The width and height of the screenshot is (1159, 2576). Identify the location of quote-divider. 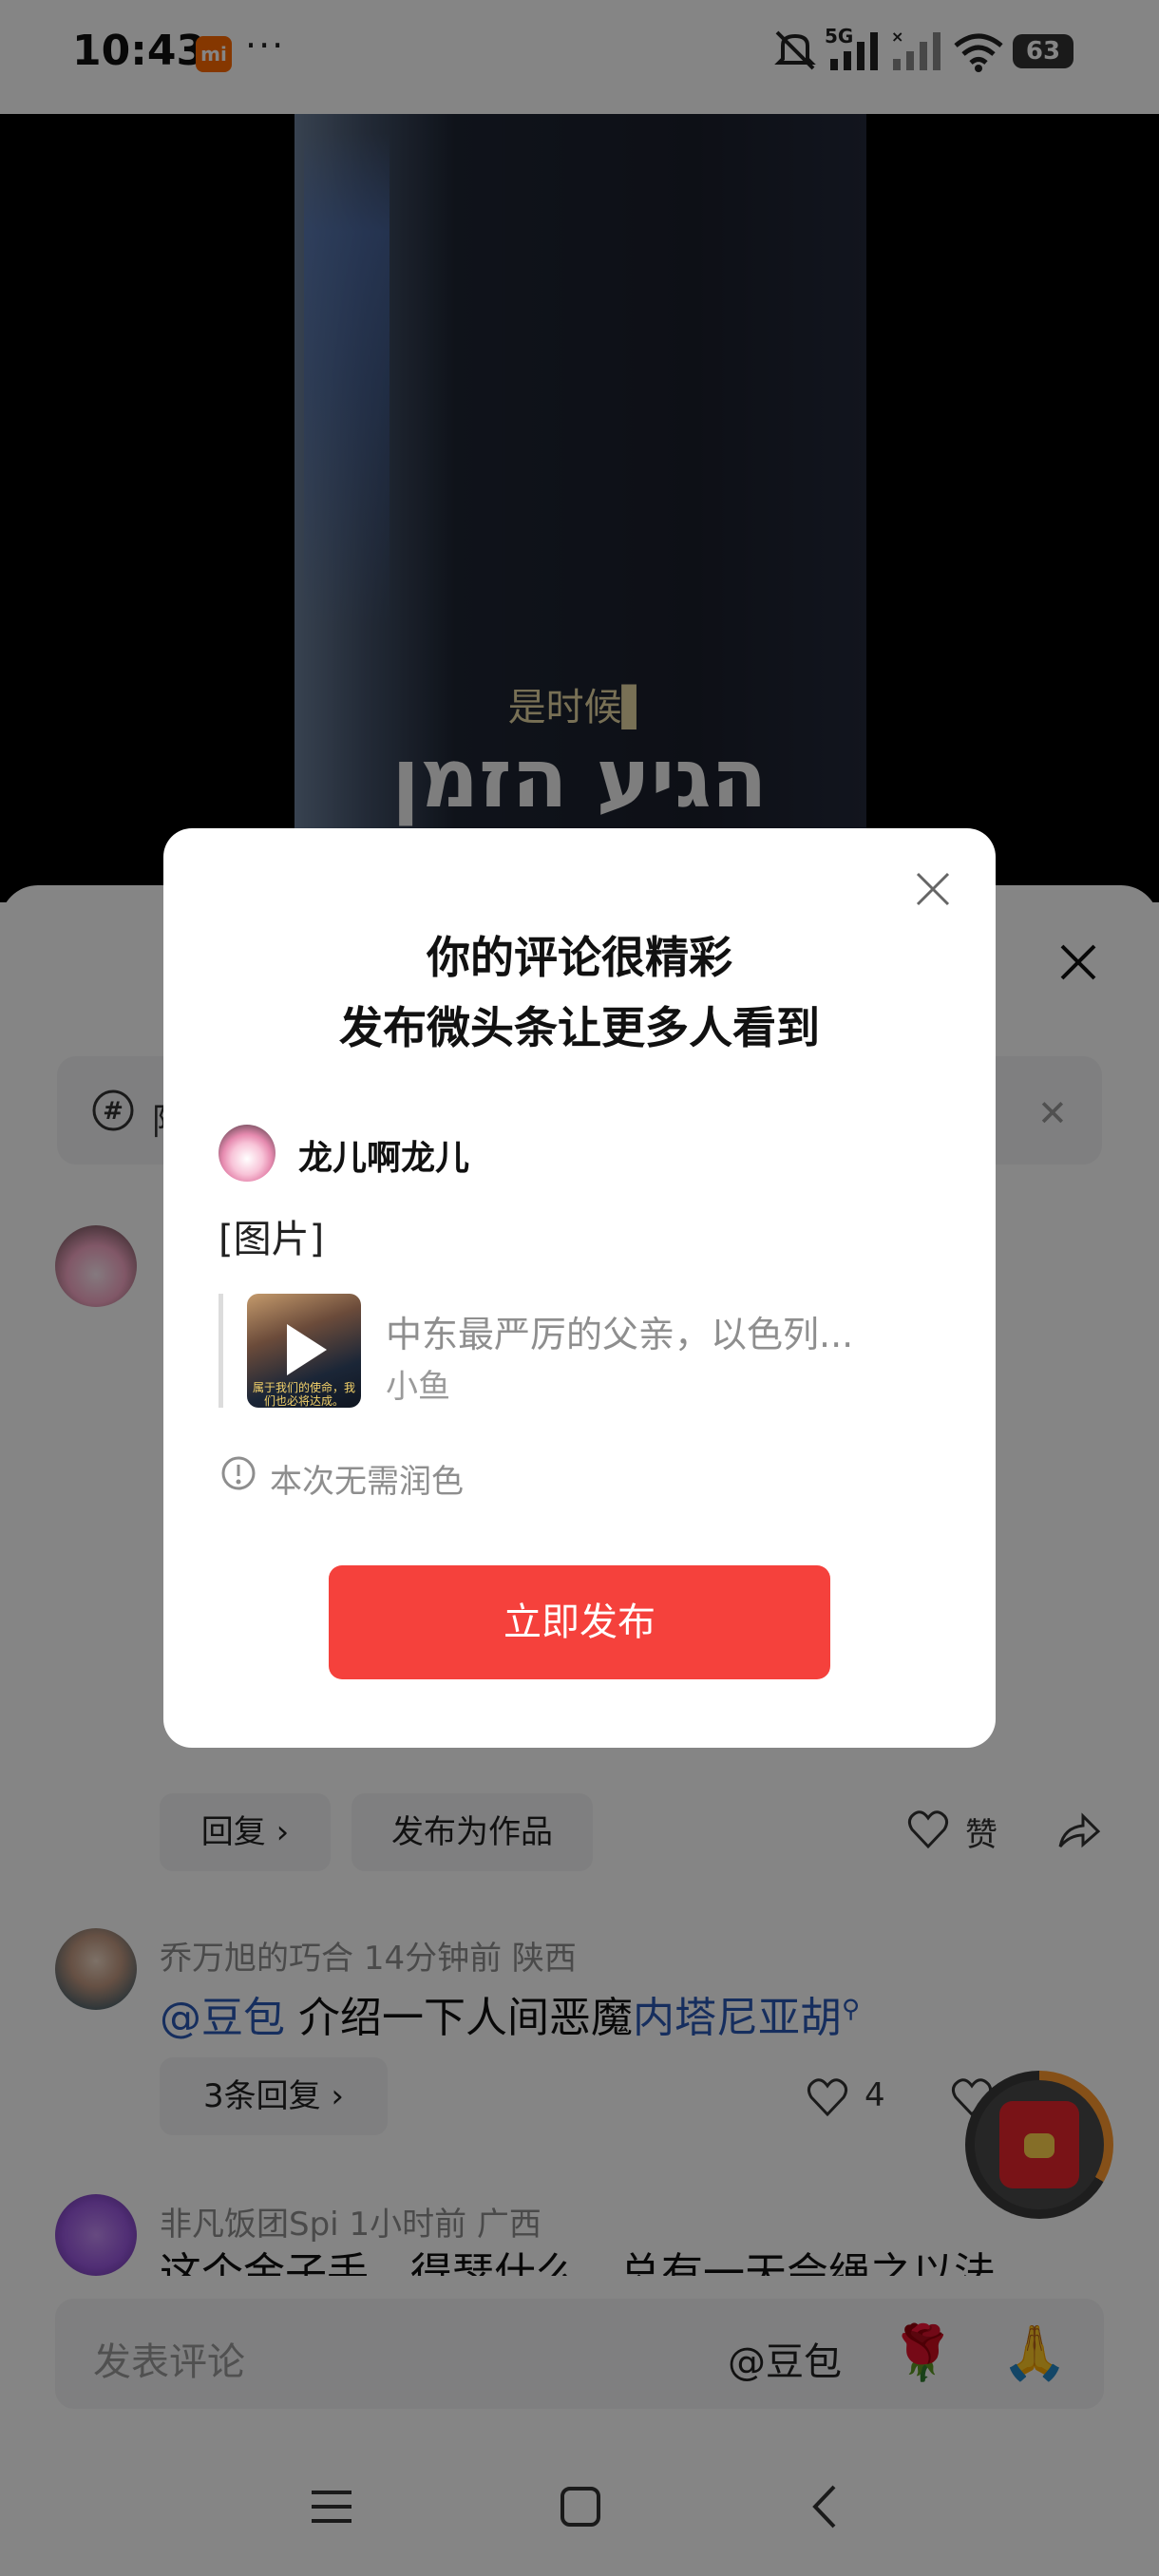
(220, 1351).